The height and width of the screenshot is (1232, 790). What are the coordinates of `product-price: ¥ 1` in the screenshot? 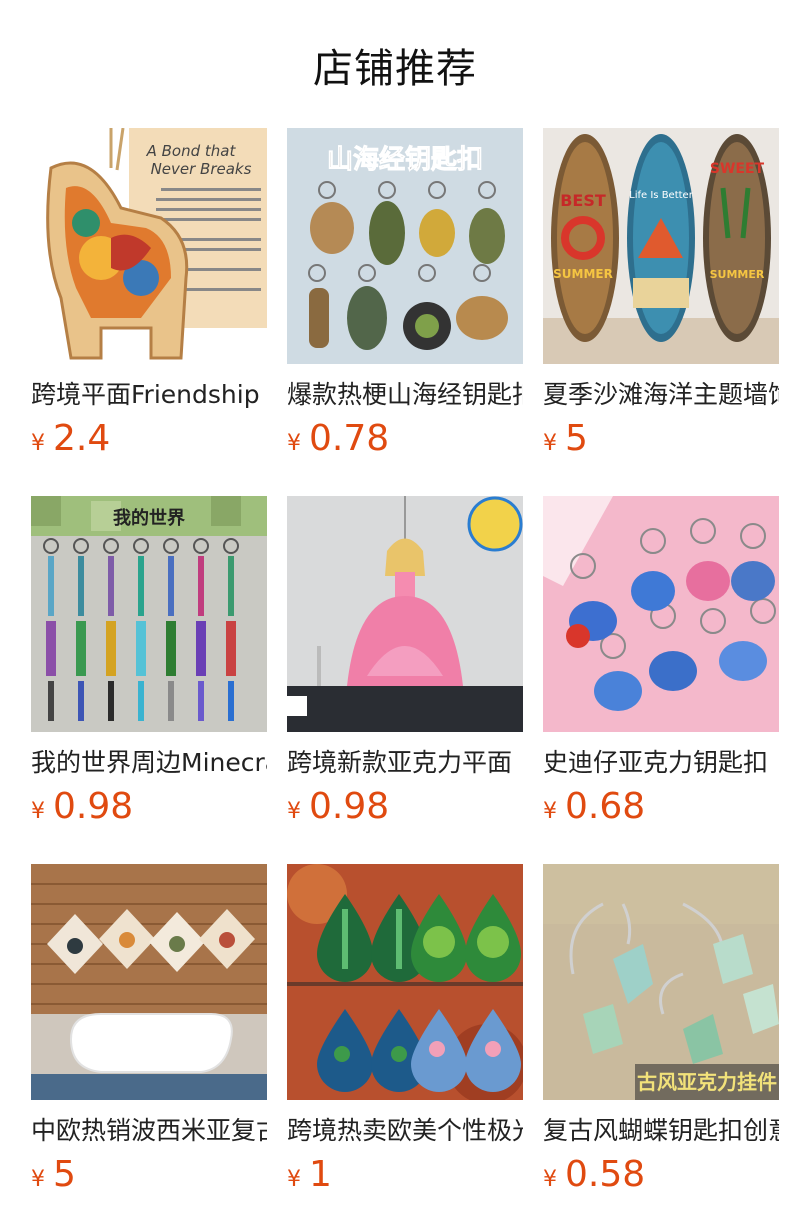 It's located at (405, 1176).